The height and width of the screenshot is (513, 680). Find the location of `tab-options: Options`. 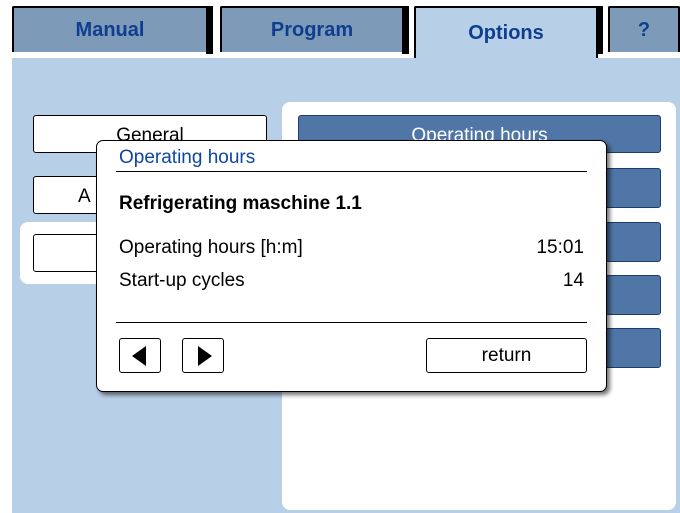

tab-options: Options is located at coordinates (508, 32).